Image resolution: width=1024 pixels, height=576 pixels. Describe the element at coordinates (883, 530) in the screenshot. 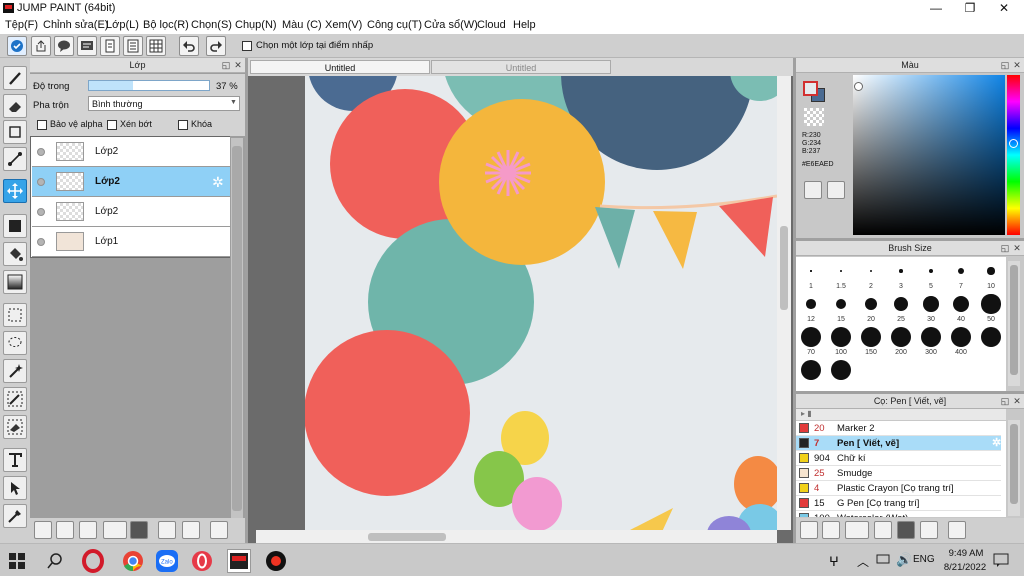

I see `brush-page-icon` at that location.